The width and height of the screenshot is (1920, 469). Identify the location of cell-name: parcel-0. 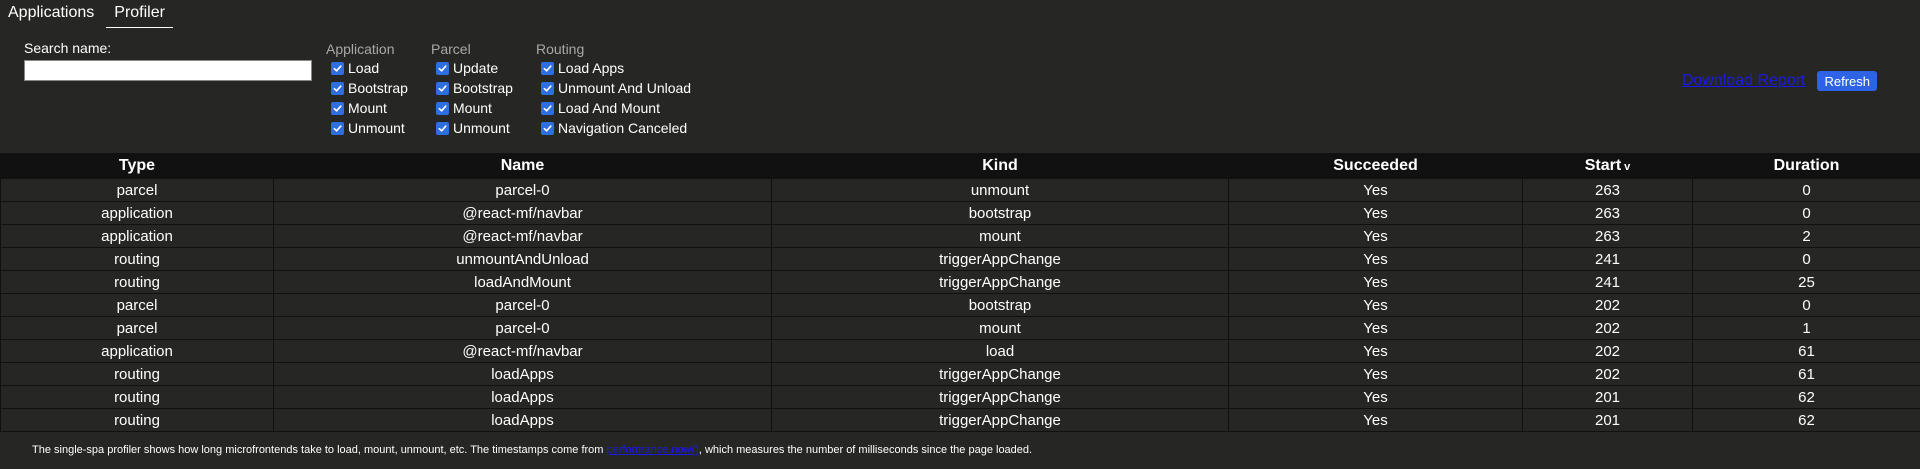
(522, 190).